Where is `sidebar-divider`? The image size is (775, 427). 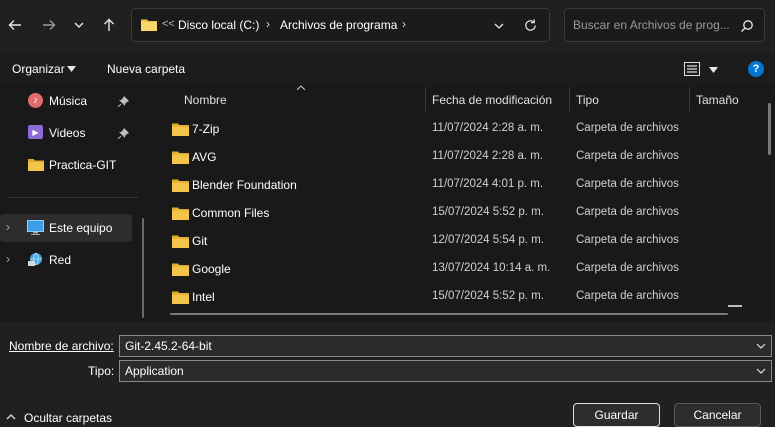
sidebar-divider is located at coordinates (73, 197).